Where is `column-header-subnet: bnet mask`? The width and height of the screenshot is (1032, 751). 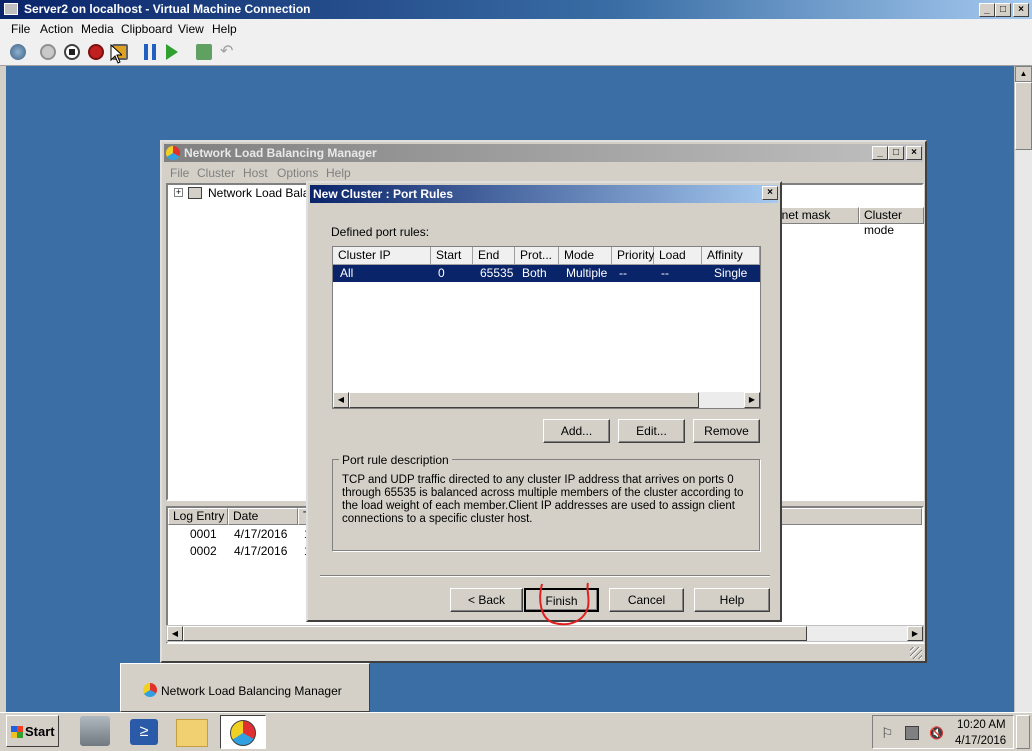
column-header-subnet: bnet mask is located at coordinates (816, 215).